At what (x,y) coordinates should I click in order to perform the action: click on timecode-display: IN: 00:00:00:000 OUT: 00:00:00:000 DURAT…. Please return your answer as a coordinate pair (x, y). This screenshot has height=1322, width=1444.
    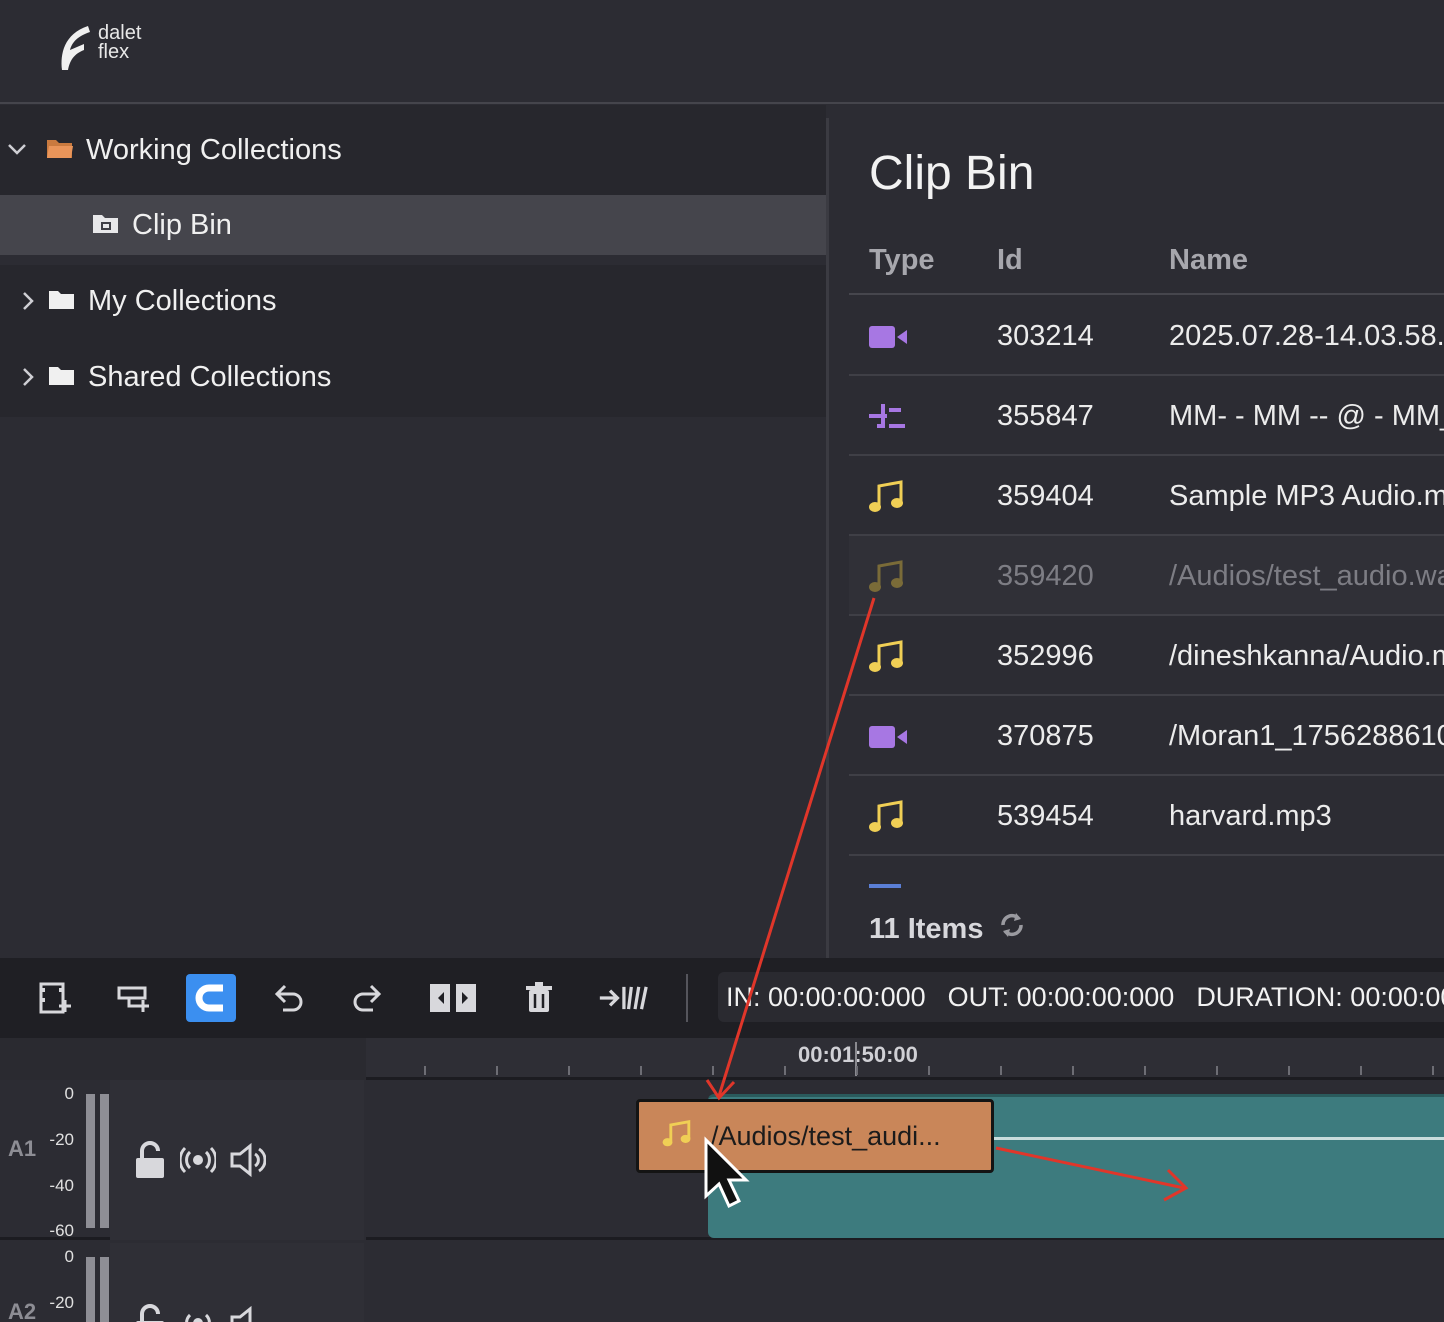
    Looking at the image, I should click on (1081, 997).